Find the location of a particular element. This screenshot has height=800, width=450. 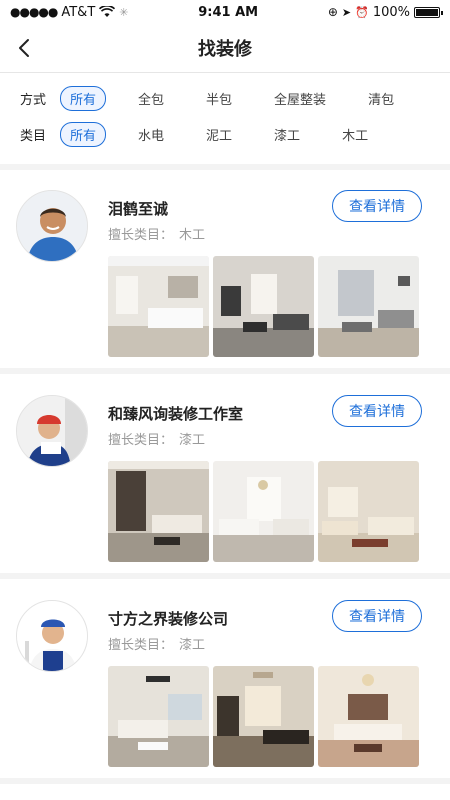

chip-method-labor-only: 清包 is located at coordinates (381, 98).